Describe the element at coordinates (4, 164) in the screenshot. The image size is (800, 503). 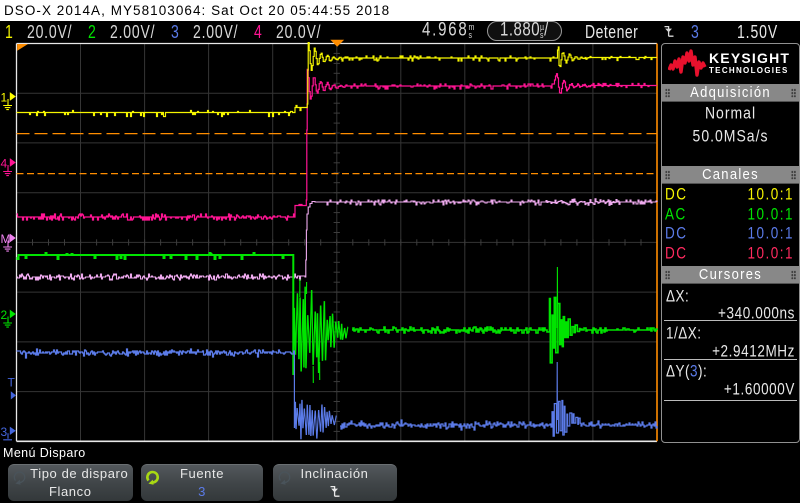
I see `svg-text: 4` at that location.